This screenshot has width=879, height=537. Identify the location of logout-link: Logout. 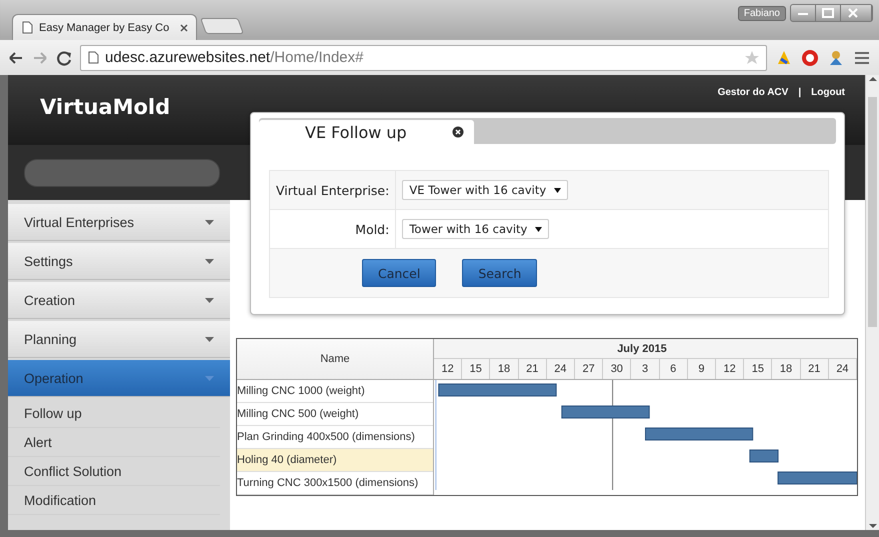
(828, 94).